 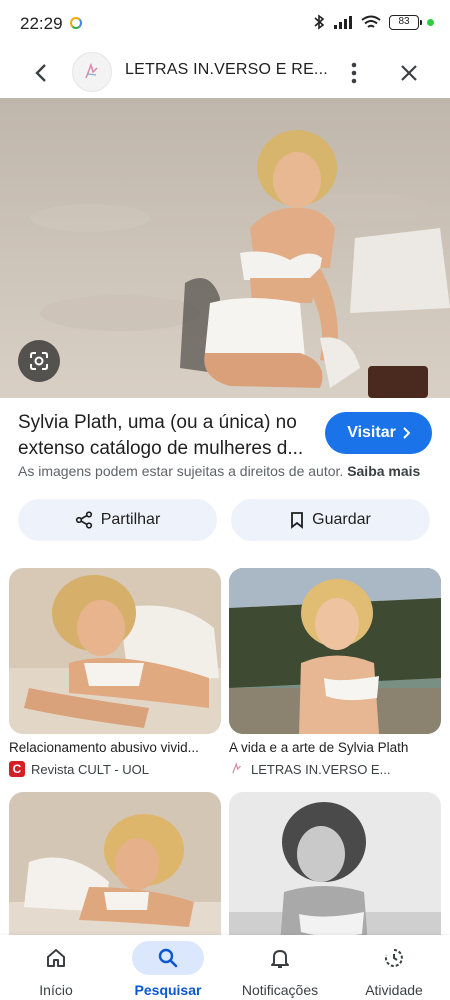 What do you see at coordinates (90, 769) in the screenshot?
I see `related-source-label: Revista CULT - UOL` at bounding box center [90, 769].